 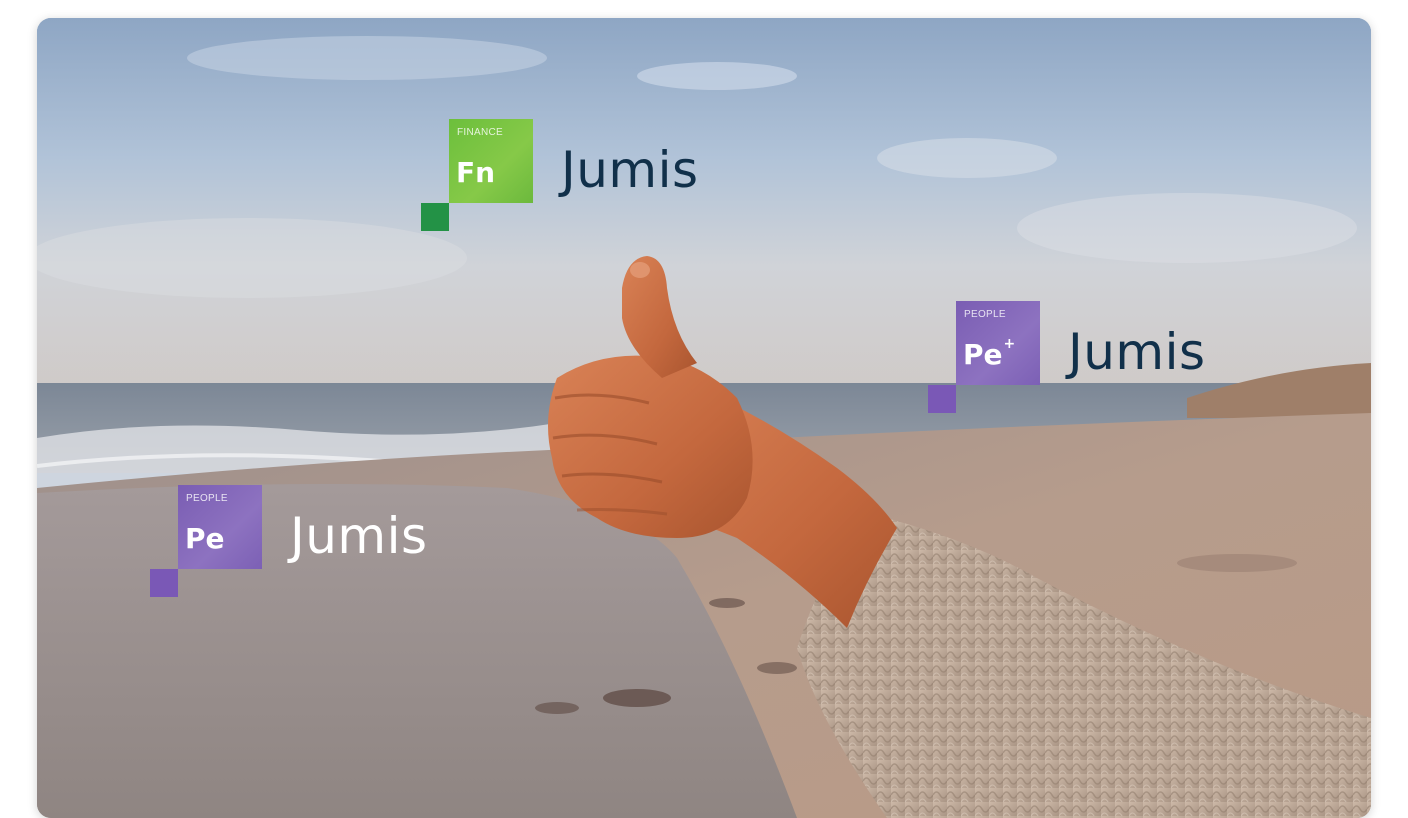 I want to click on people-brand-name: Jumis, so click(x=359, y=536).